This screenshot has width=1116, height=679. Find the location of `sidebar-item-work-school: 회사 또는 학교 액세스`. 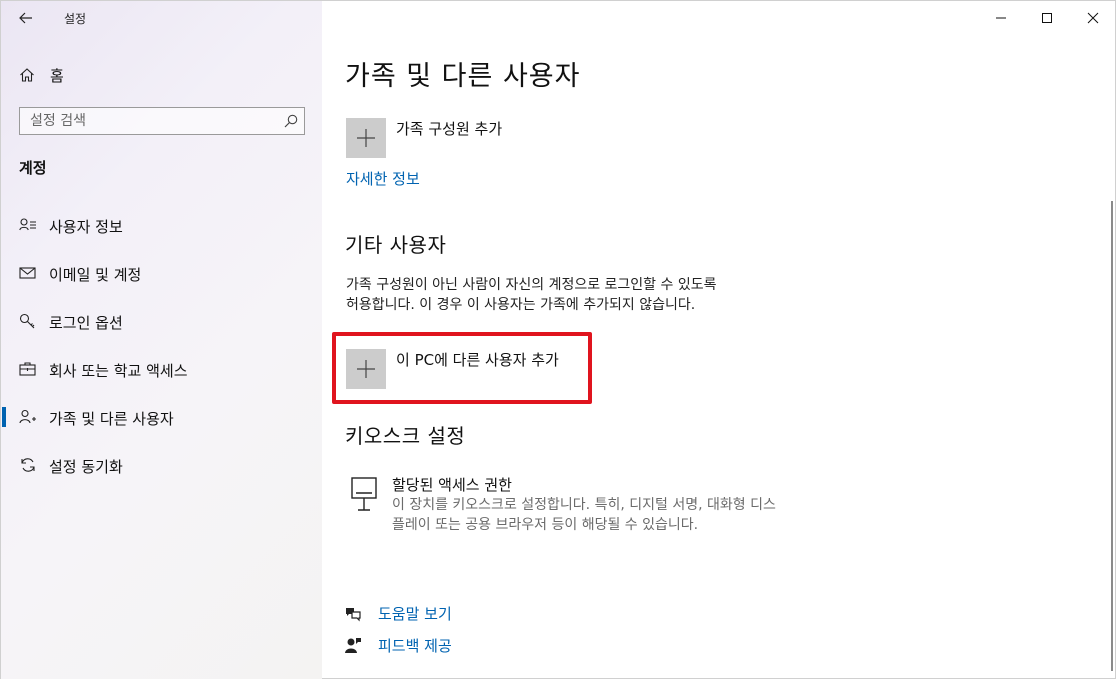

sidebar-item-work-school: 회사 또는 학교 액세스 is located at coordinates (161, 369).